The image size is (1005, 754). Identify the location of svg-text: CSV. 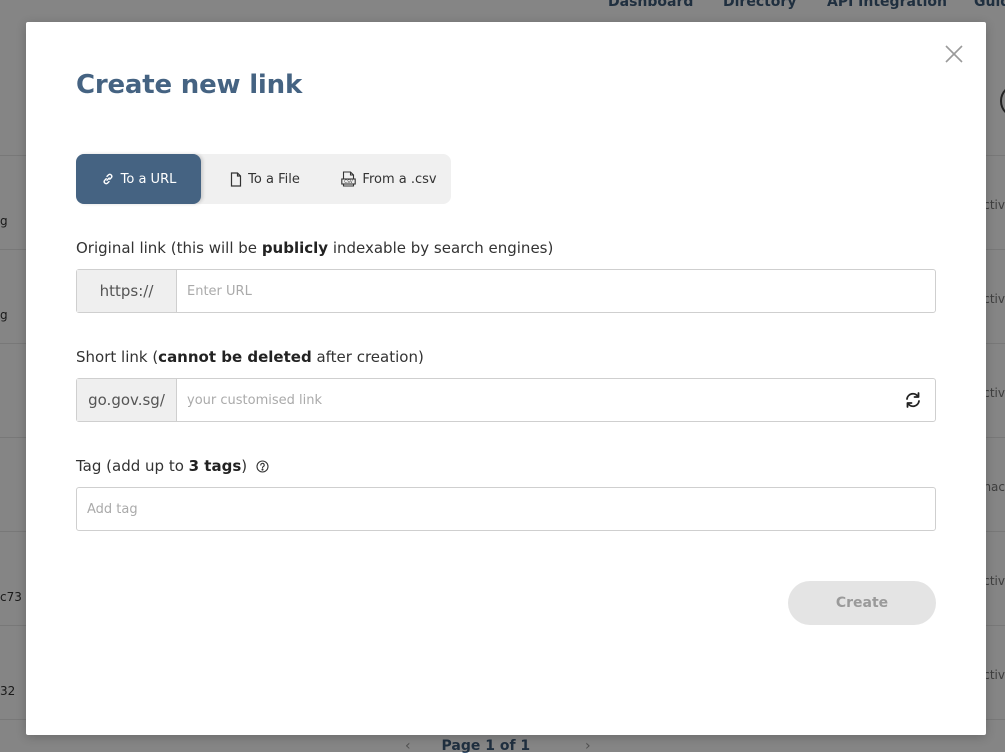
(349, 181).